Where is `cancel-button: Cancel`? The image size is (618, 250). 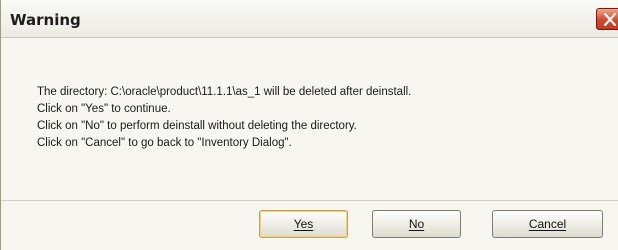
cancel-button: Cancel is located at coordinates (547, 224).